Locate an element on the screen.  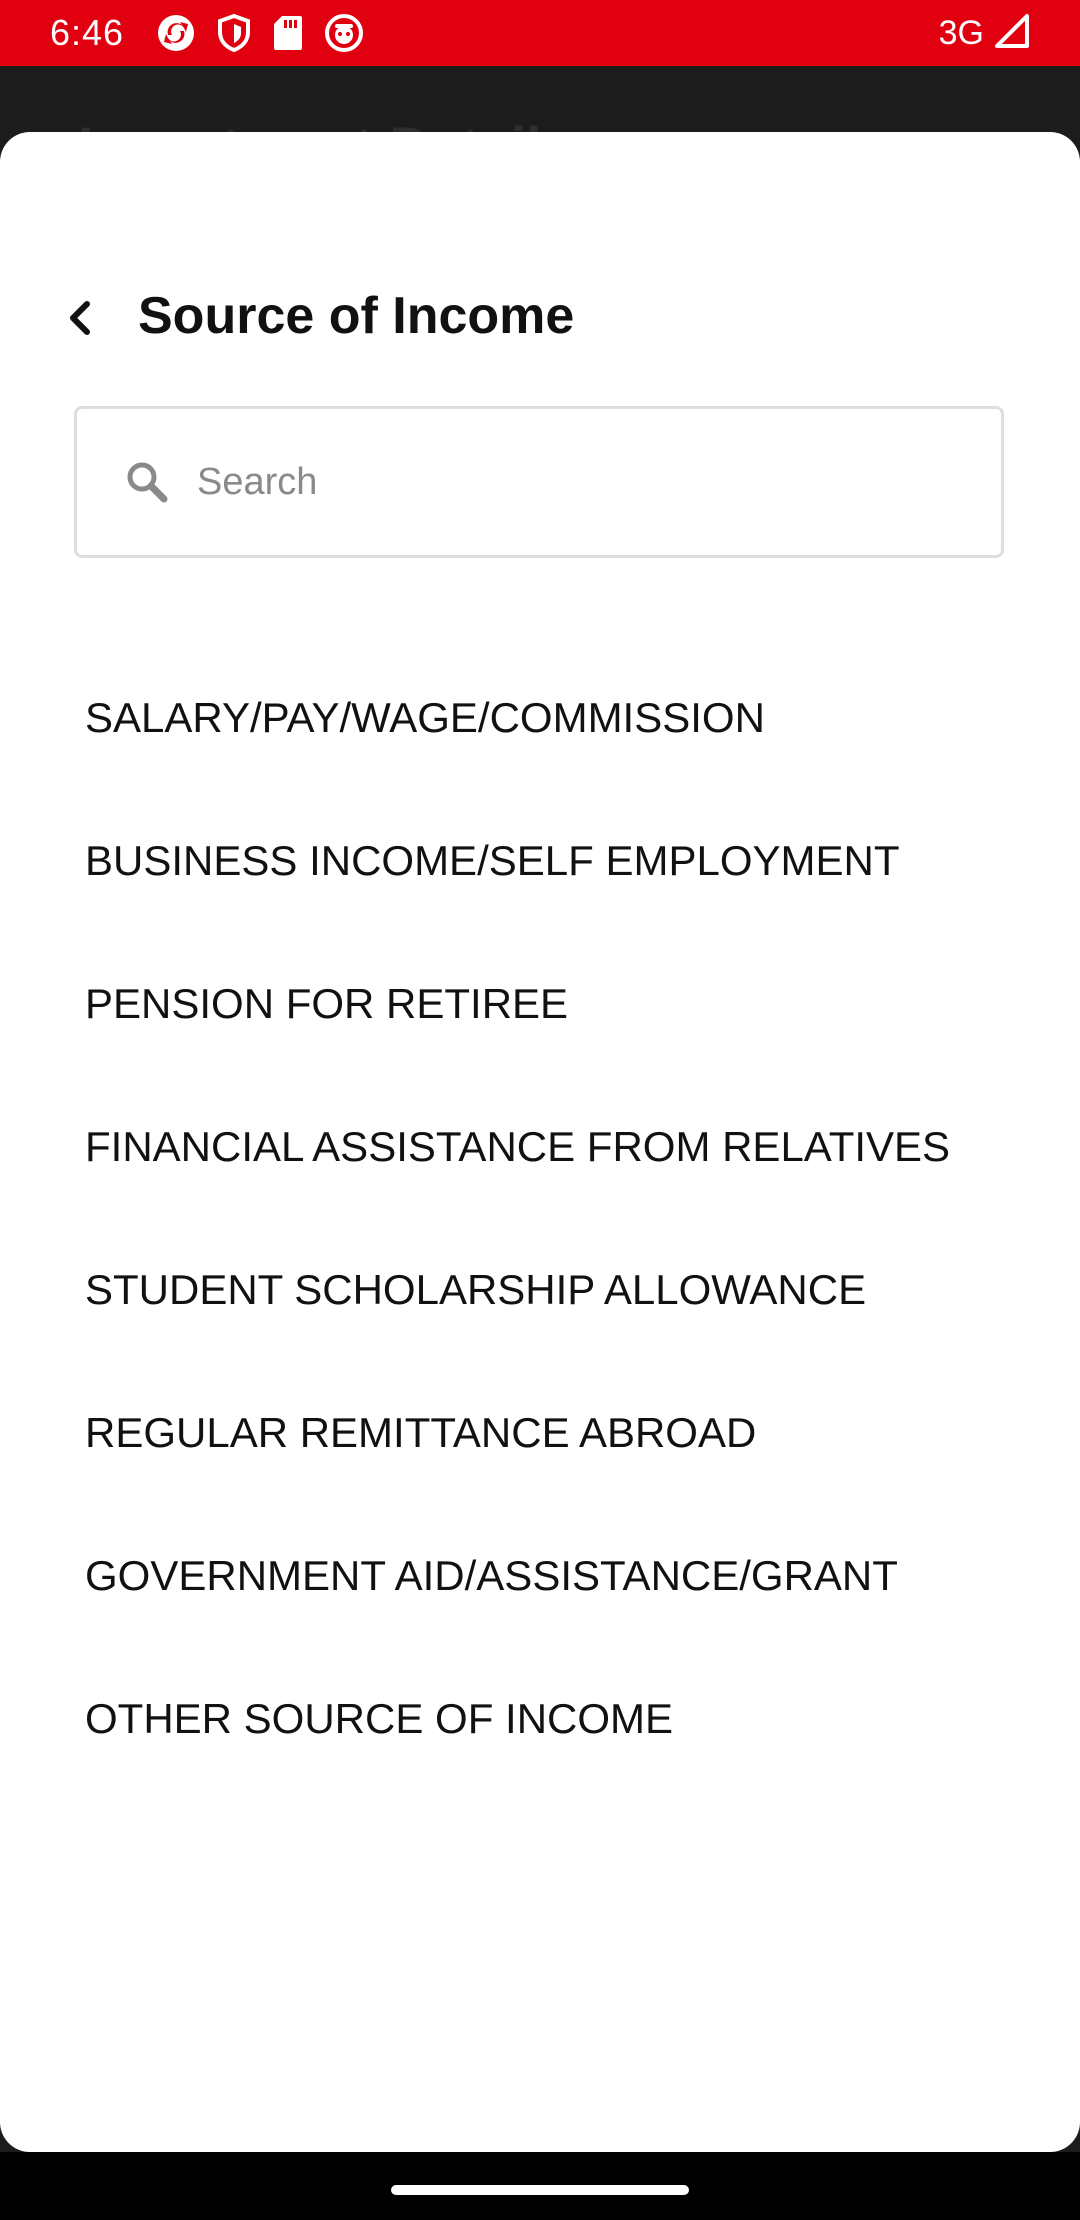
system-navigation-bar is located at coordinates (540, 2186).